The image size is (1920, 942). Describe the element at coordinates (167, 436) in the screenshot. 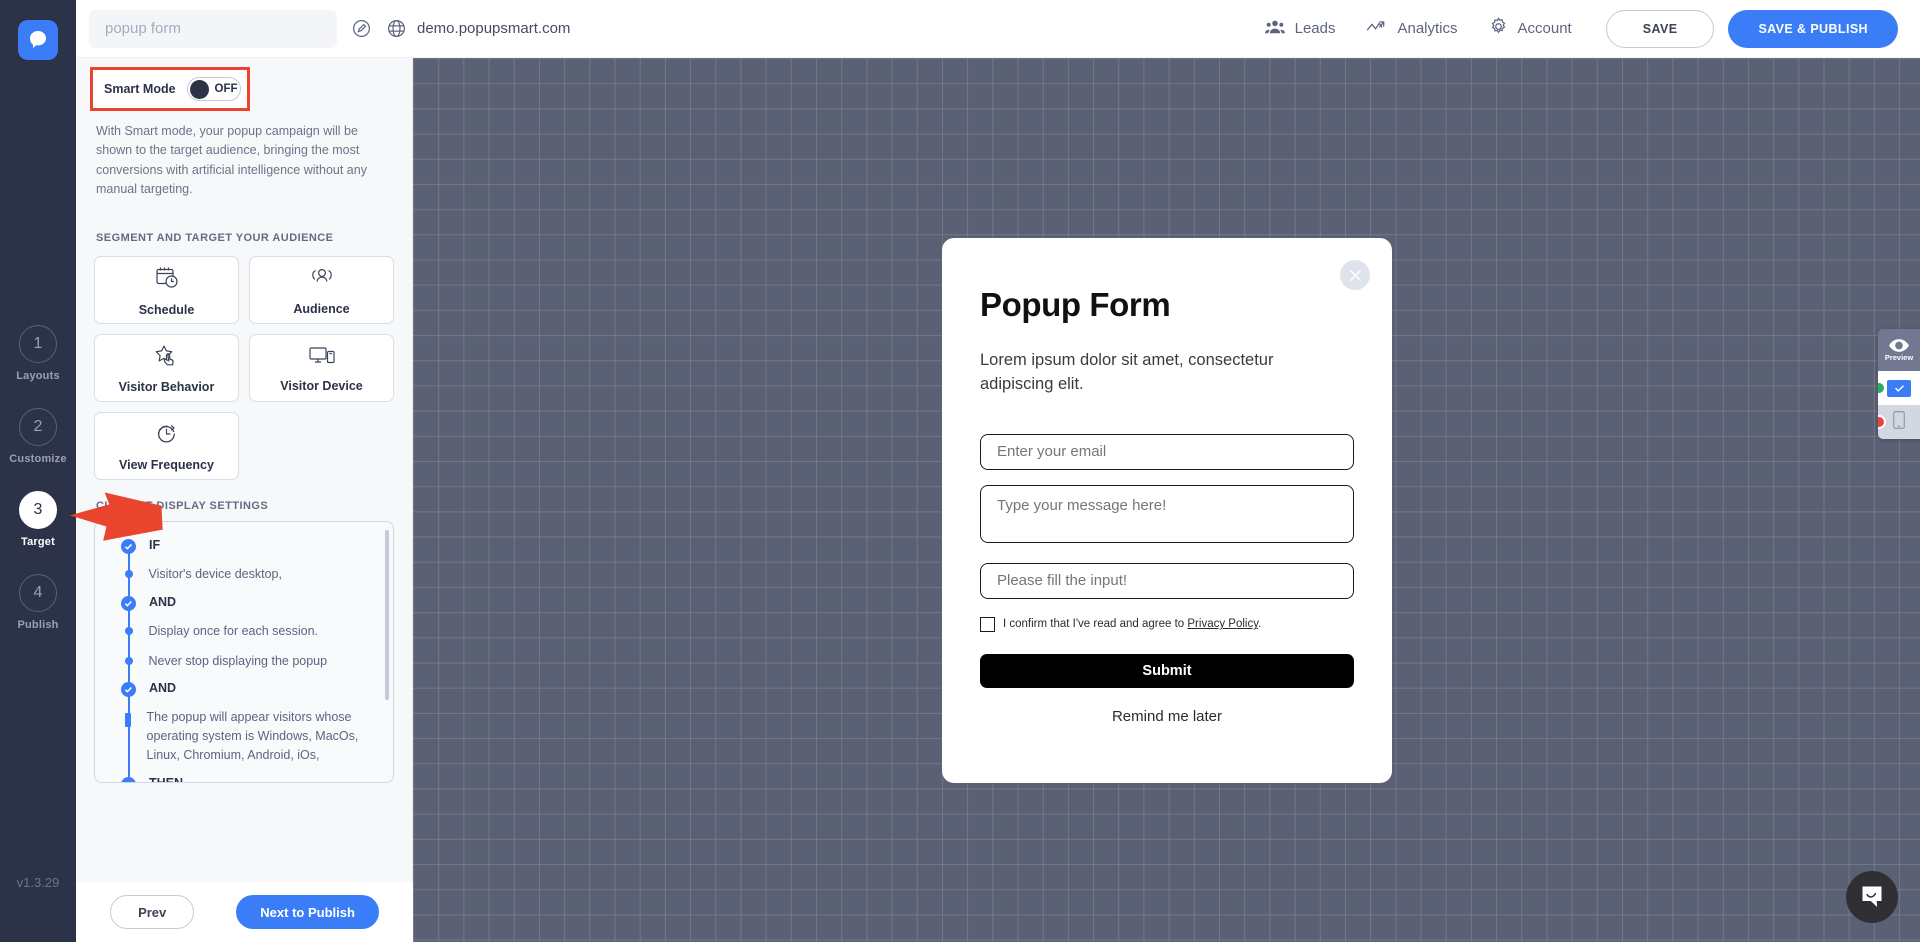

I see `clock-refresh-icon` at that location.